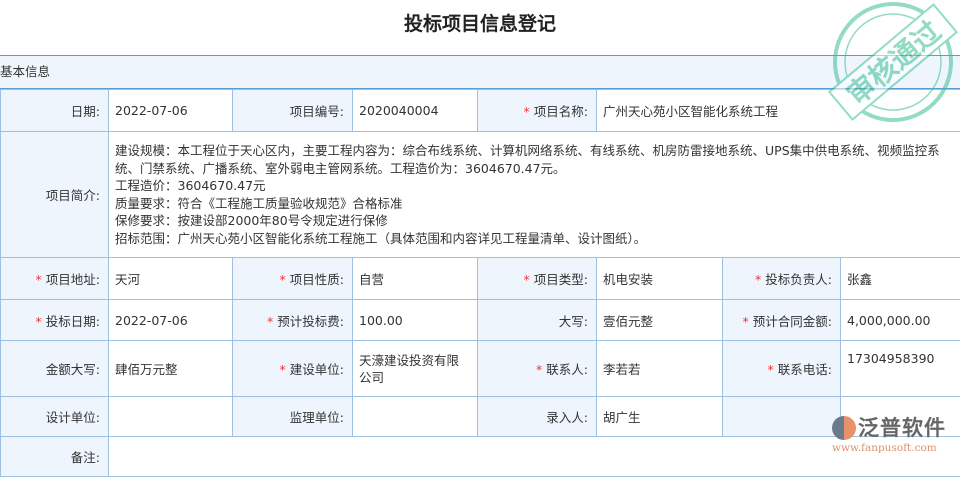 This screenshot has width=960, height=477. What do you see at coordinates (55, 417) in the screenshot?
I see `design-label: 设计单位:` at bounding box center [55, 417].